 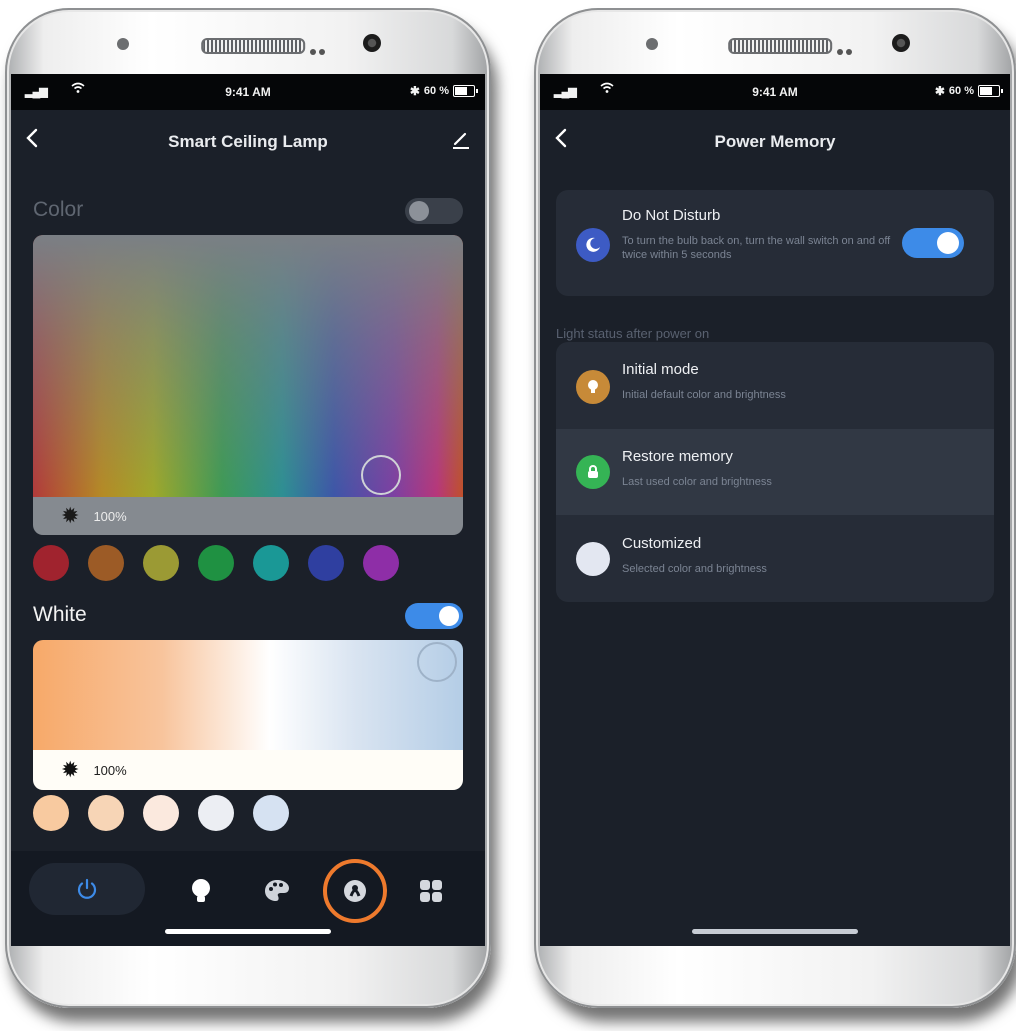 I want to click on option-title: Restore memory, so click(x=677, y=456).